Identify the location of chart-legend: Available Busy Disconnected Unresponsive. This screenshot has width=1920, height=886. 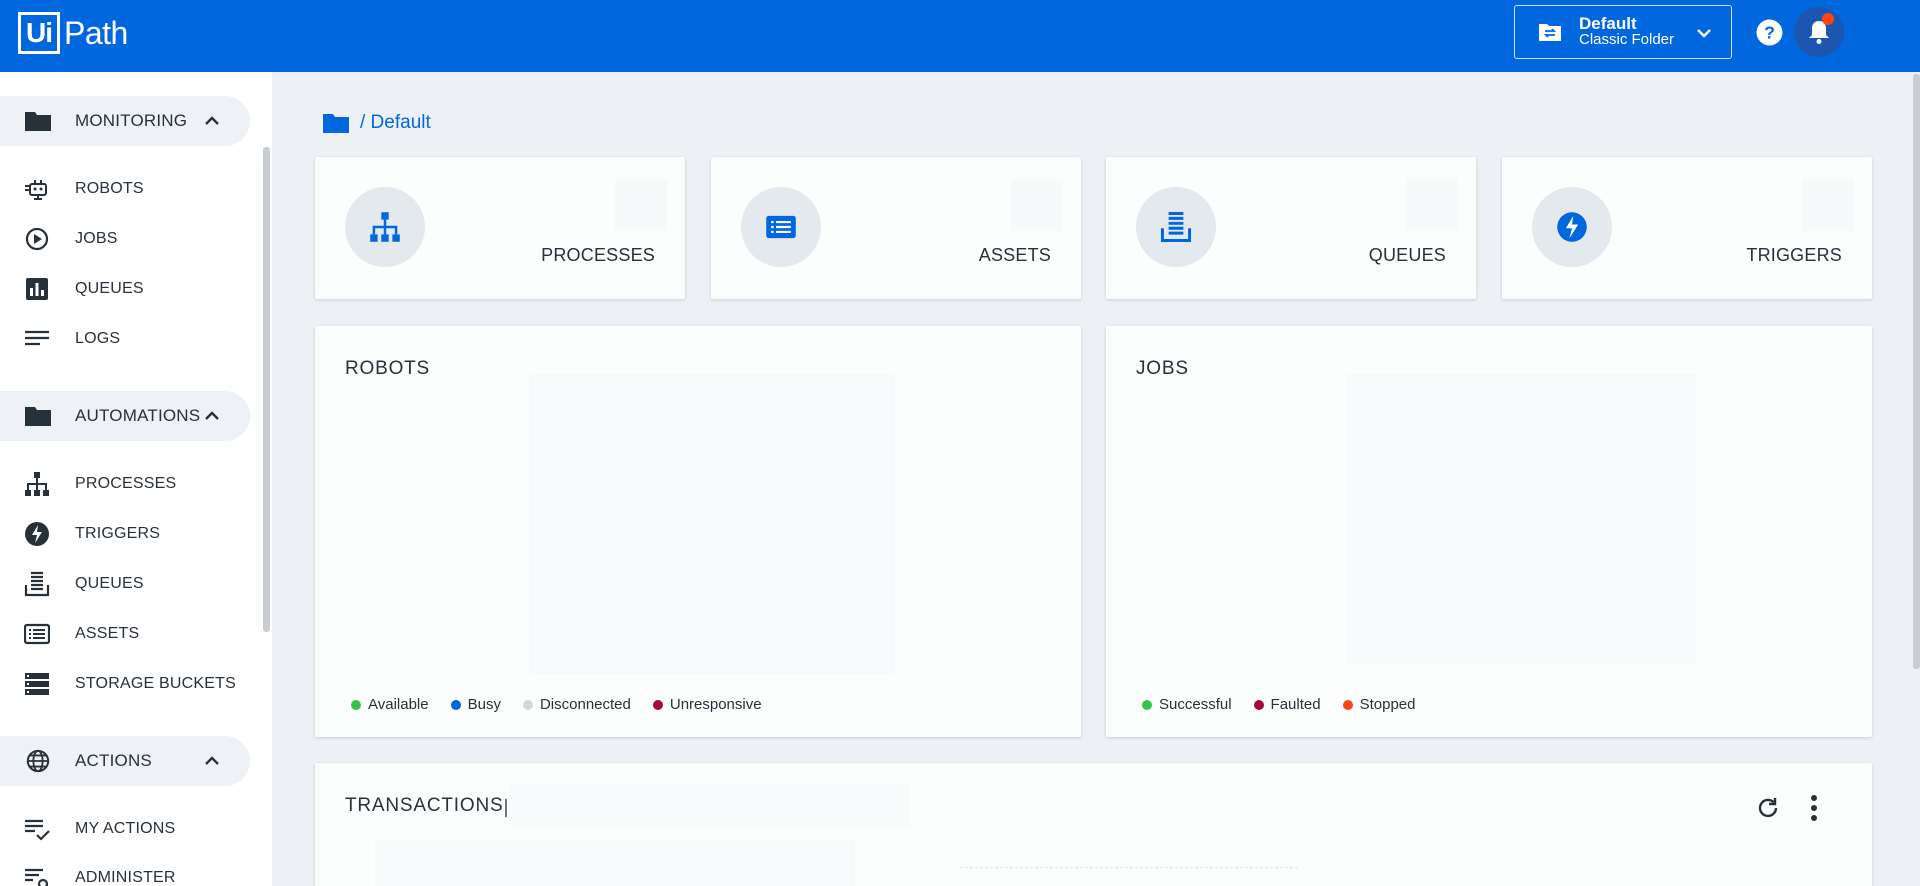
(567, 704).